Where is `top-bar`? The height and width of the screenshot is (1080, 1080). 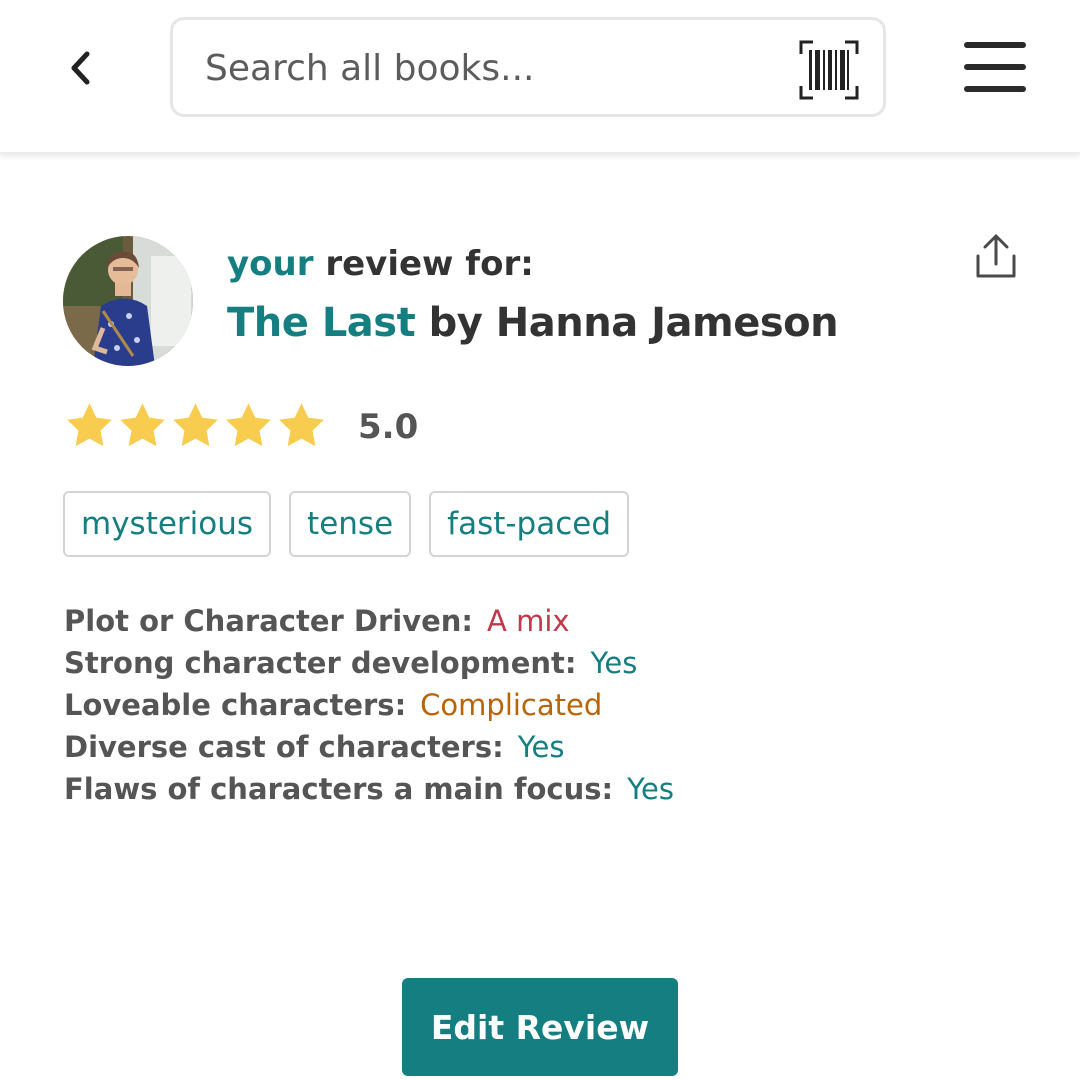
top-bar is located at coordinates (540, 76).